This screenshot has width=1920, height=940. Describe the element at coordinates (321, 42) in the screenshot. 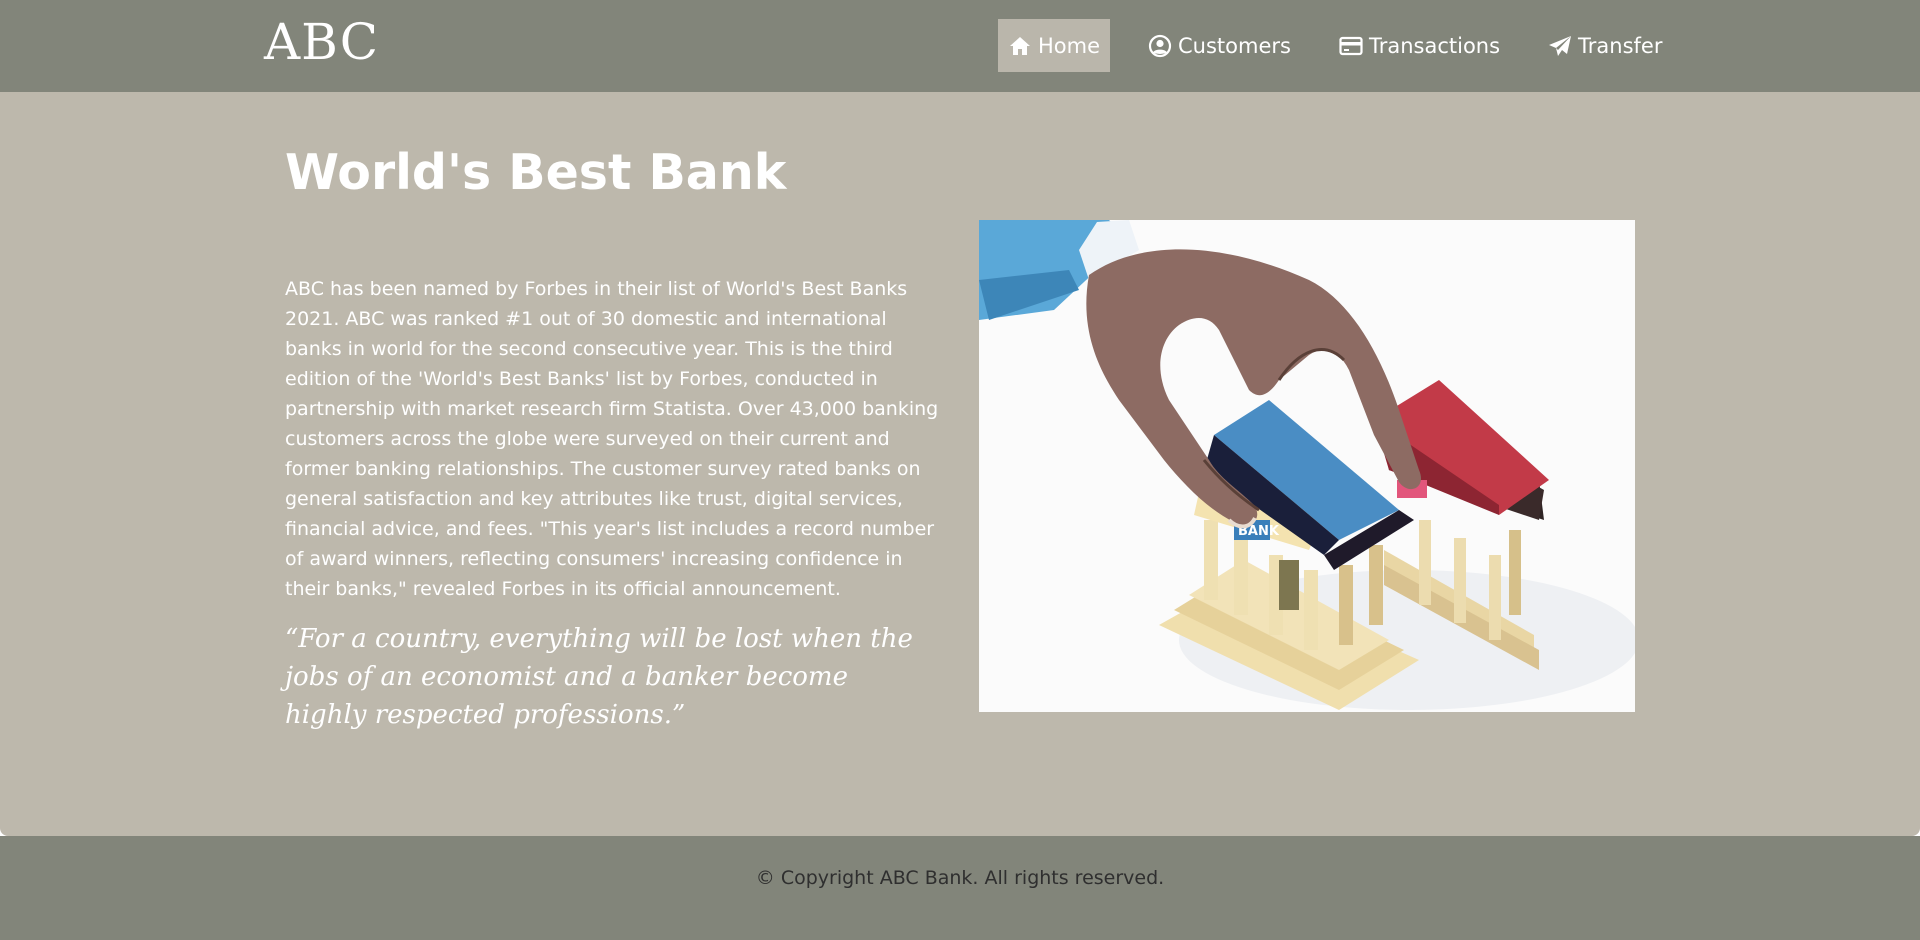

I see `brand-logo: ABC` at that location.